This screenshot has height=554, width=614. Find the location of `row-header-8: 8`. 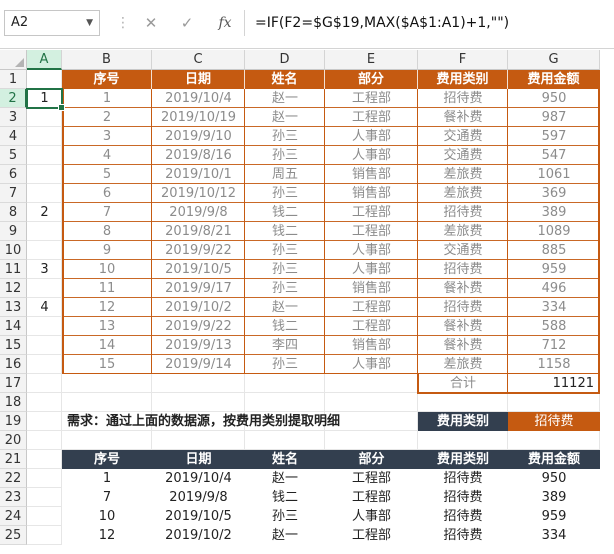

row-header-8: 8 is located at coordinates (13, 212).